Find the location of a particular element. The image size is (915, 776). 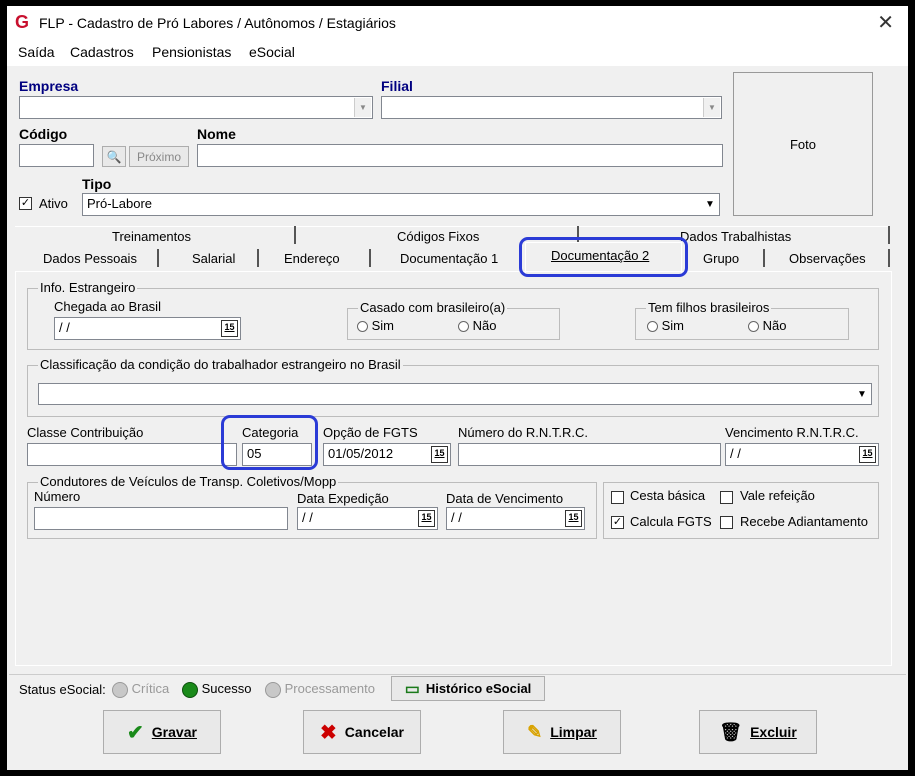

casado-sim-label: Sim is located at coordinates (383, 325).